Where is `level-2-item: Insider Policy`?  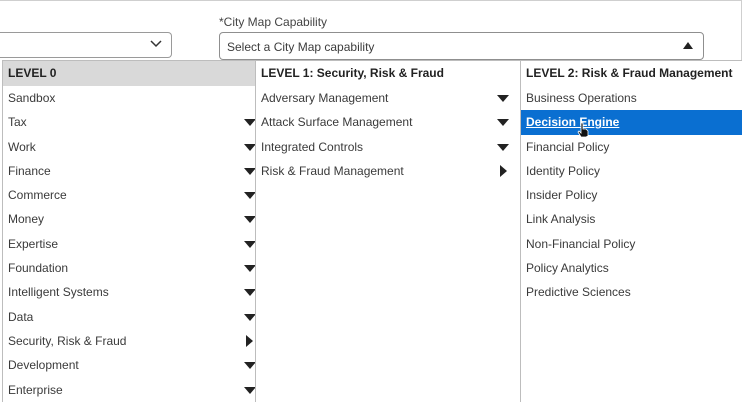
level-2-item: Insider Policy is located at coordinates (631, 195).